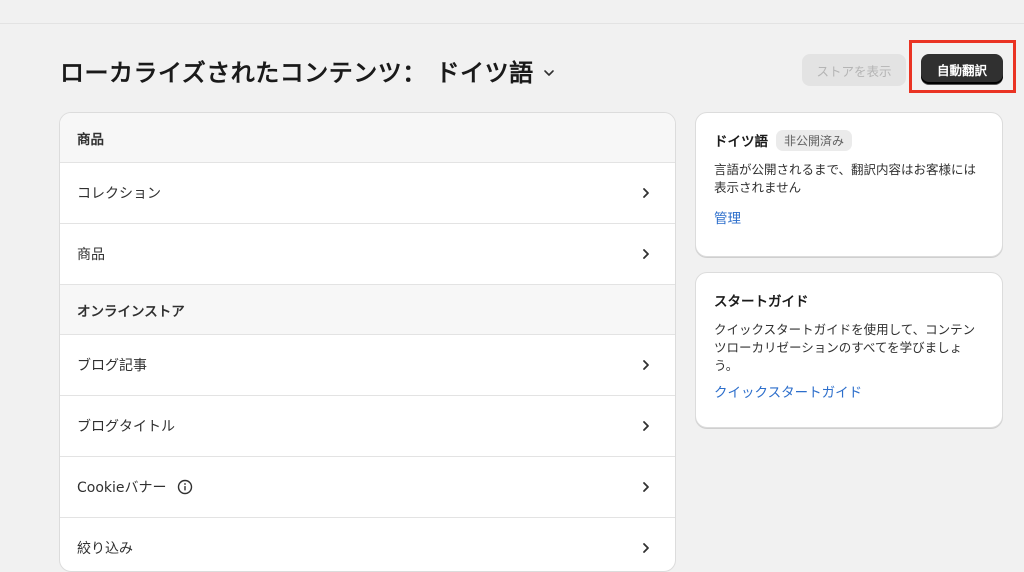  I want to click on auto-translate-button: 自動翻訳, so click(962, 69).